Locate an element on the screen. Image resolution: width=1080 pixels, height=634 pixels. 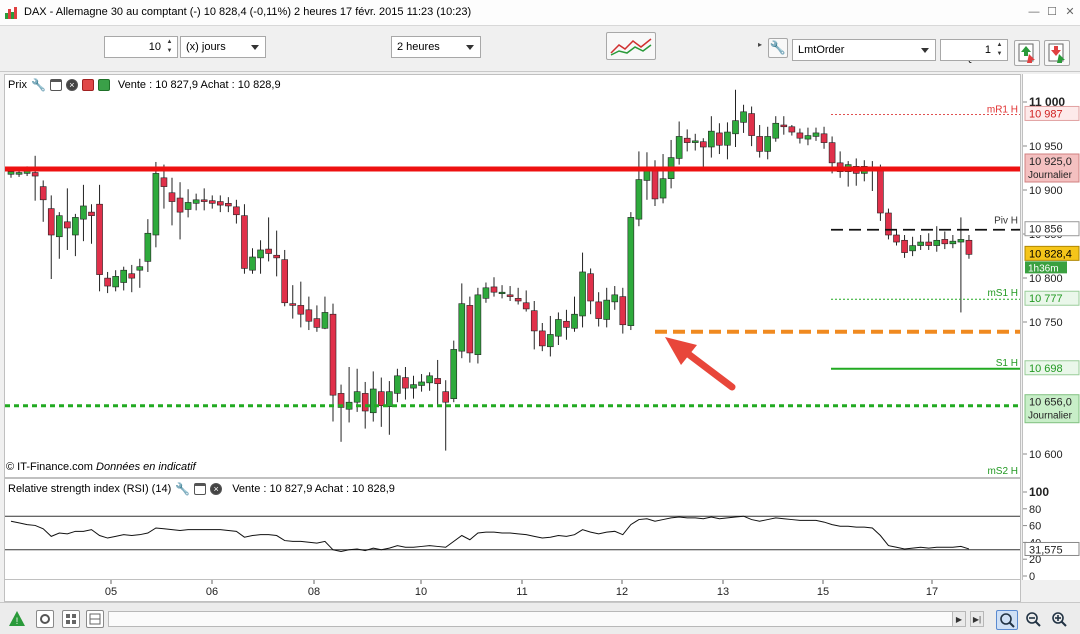
price-tick-label: 10 900 is located at coordinates (1046, 191).